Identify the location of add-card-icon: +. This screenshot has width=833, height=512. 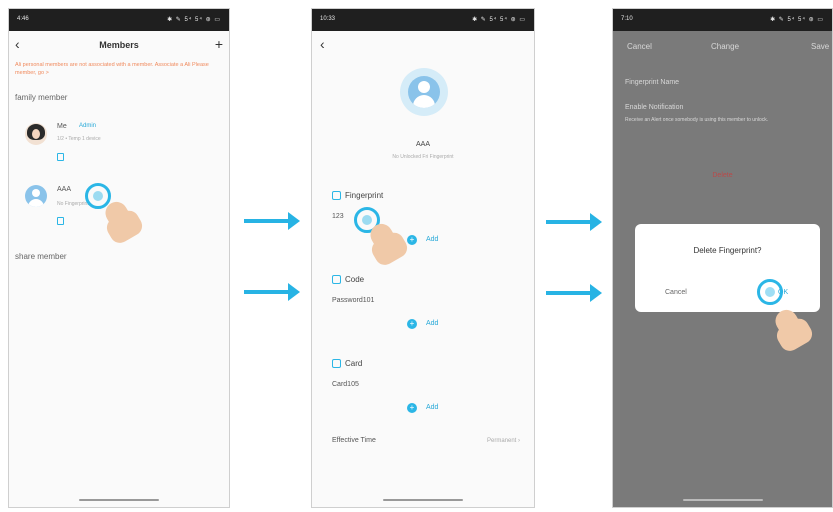
(412, 408).